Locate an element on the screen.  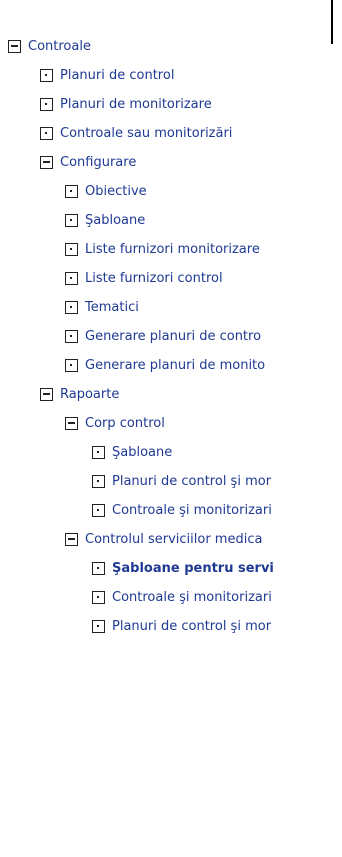
tree-node-corp-control-sabloane: Şabloane is located at coordinates (132, 452).